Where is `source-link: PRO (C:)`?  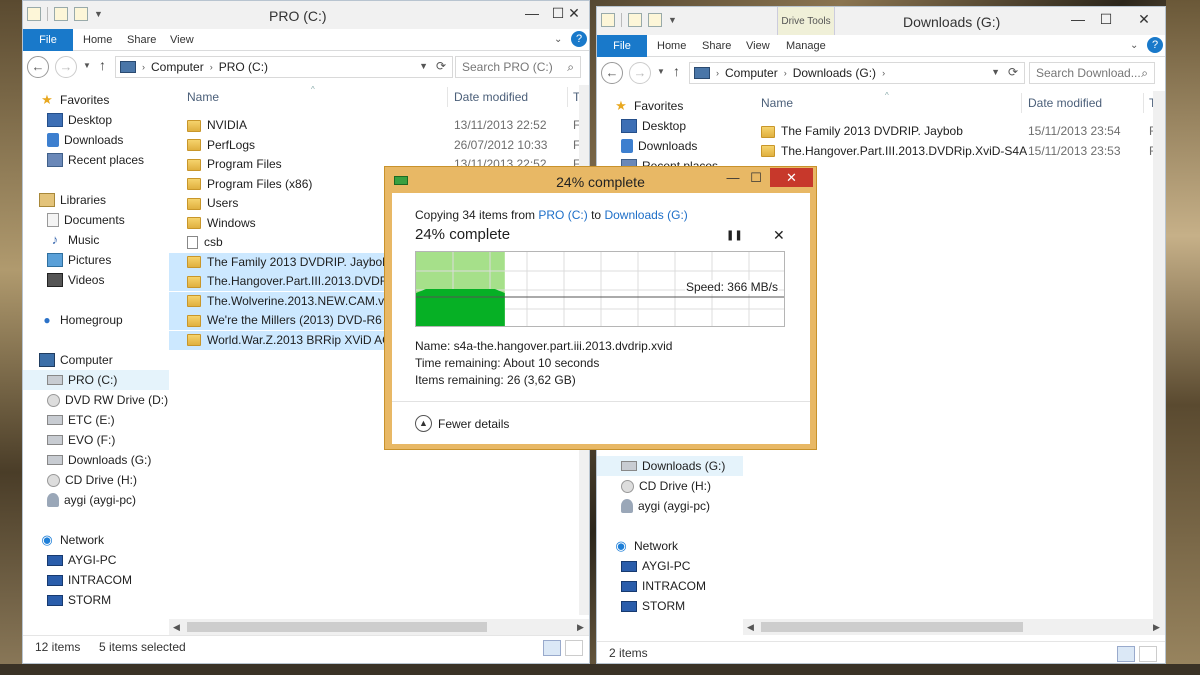 source-link: PRO (C:) is located at coordinates (562, 215).